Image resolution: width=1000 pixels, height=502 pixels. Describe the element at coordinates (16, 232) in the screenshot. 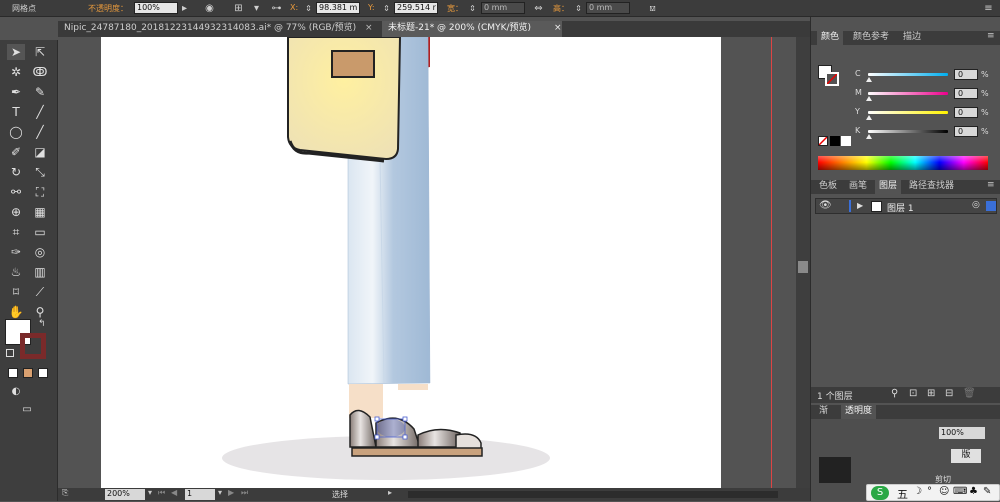

I see `mesh-tool-icon: ⌗` at that location.